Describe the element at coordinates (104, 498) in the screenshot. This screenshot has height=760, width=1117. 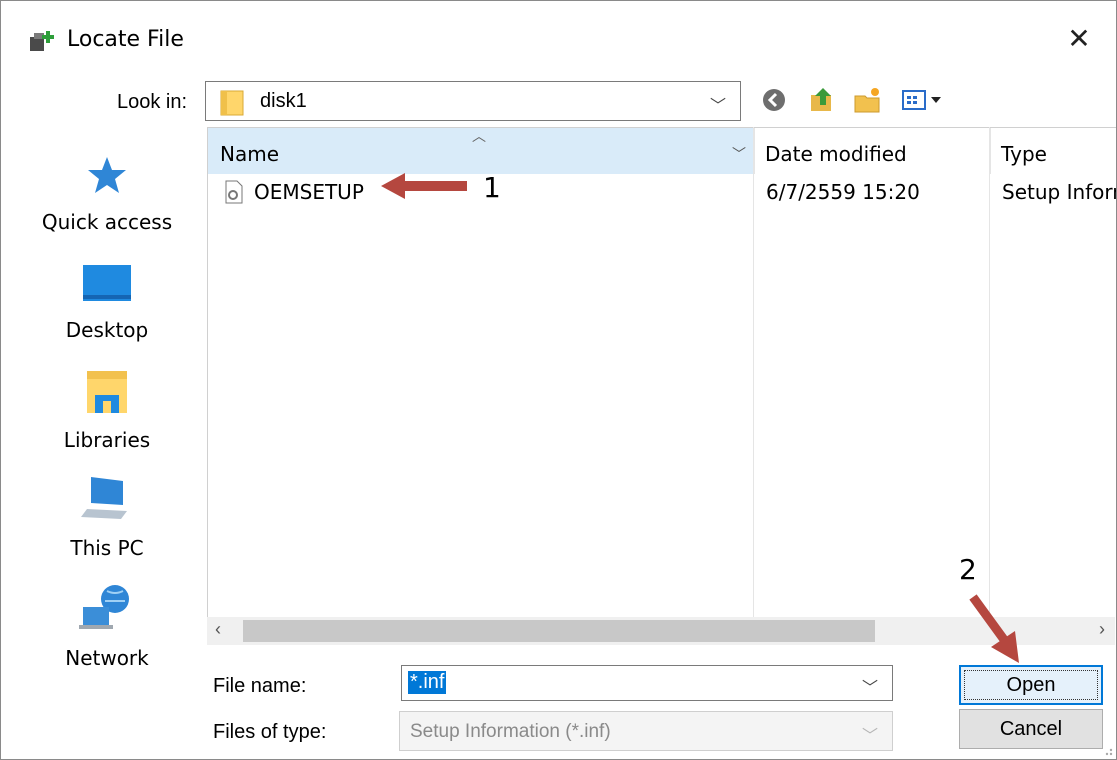
I see `computer-icon` at that location.